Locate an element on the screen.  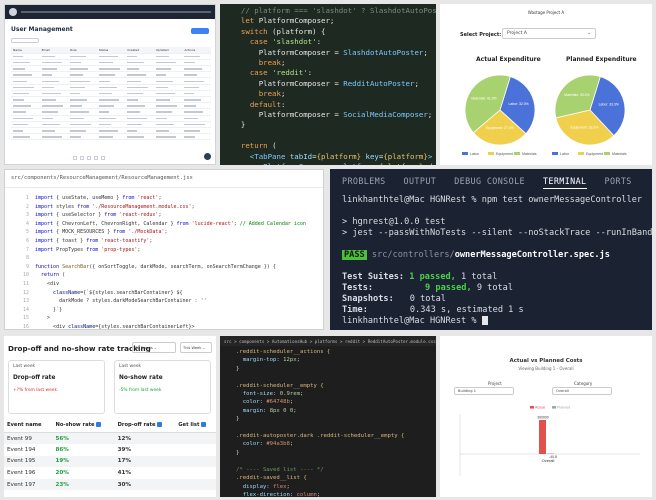
card-period: Last week is located at coordinates (24, 366).